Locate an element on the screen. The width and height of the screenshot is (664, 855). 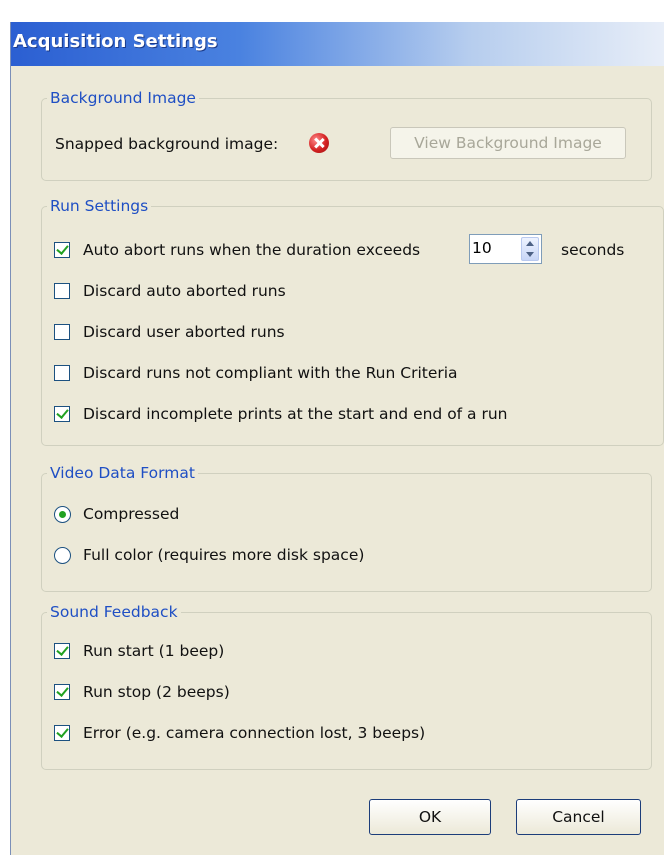
duration-spinner is located at coordinates (505, 249).